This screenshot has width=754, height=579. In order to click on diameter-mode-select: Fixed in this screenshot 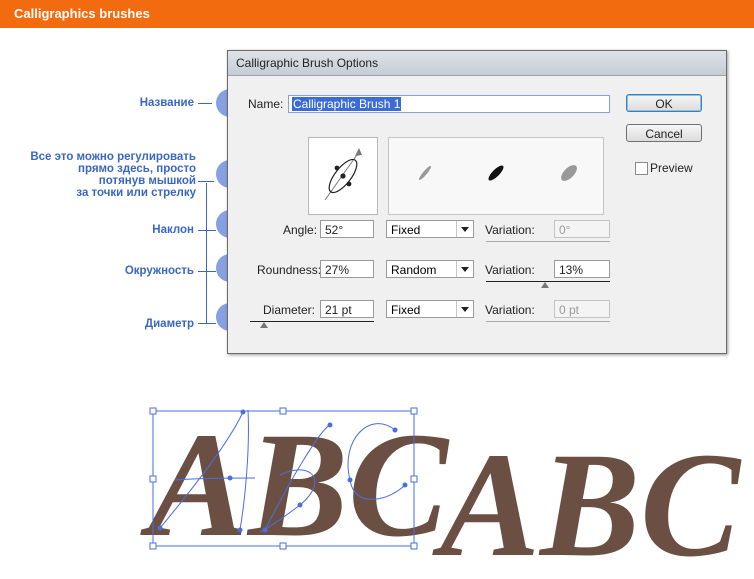, I will do `click(430, 309)`.